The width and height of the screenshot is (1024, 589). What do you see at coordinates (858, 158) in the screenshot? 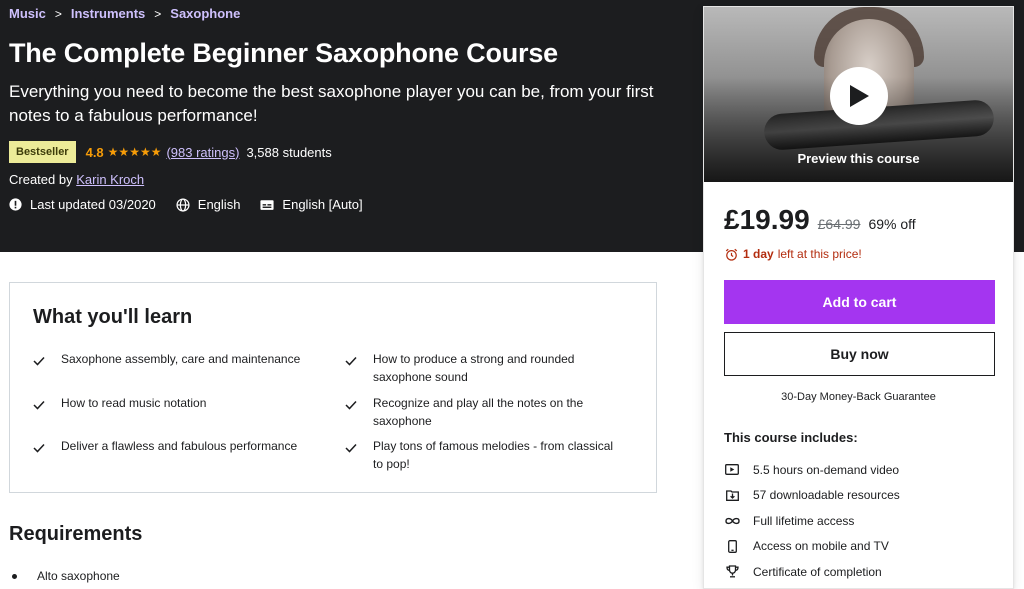
I see `preview-label: Preview this course` at bounding box center [858, 158].